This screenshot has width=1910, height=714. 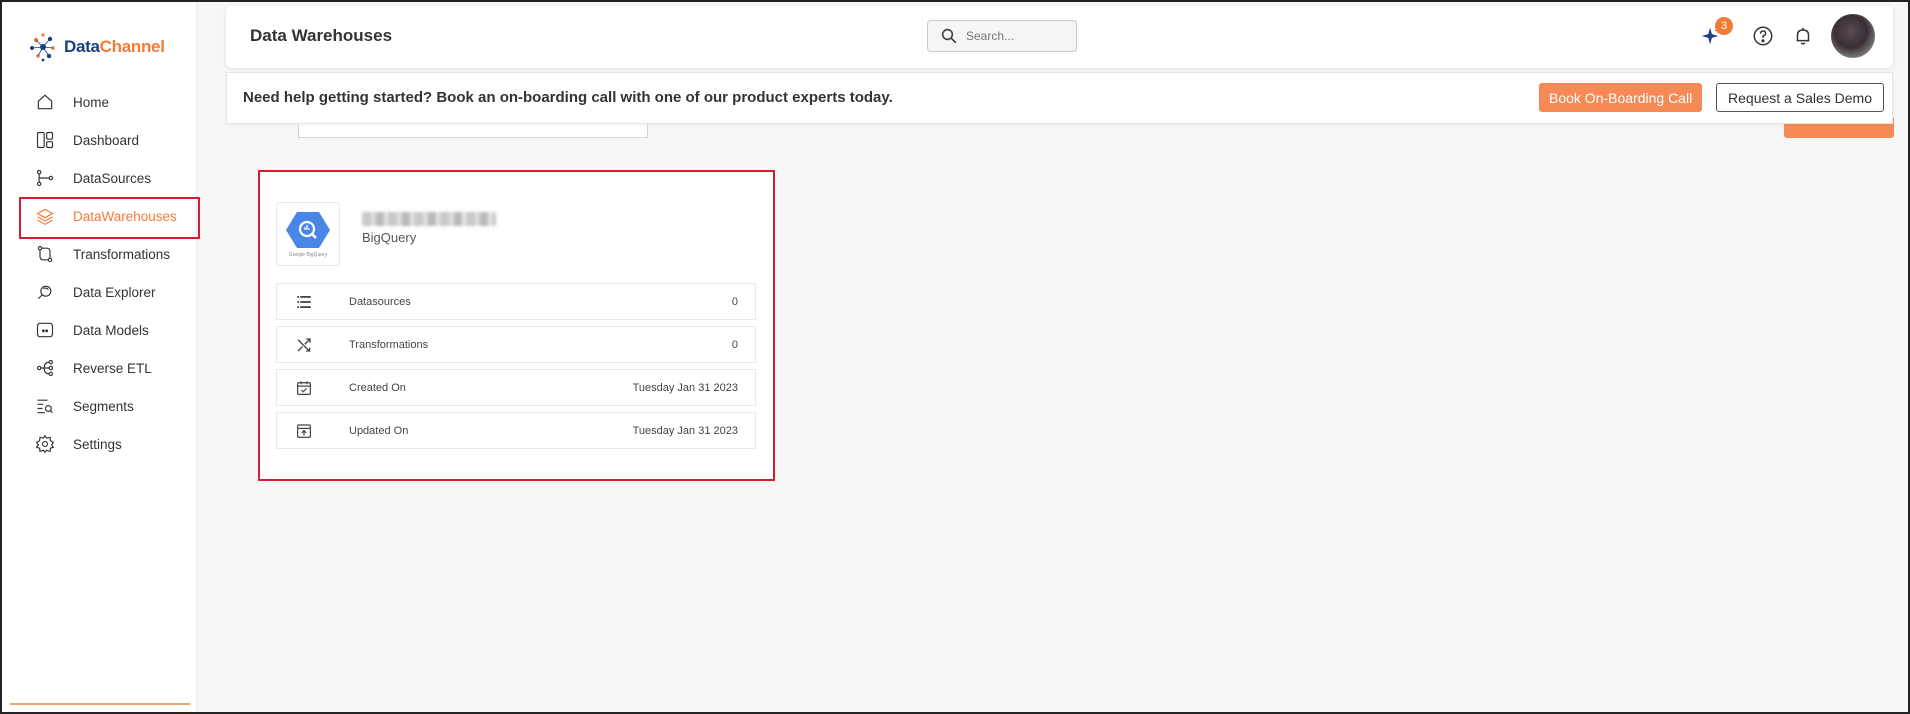 What do you see at coordinates (1621, 97) in the screenshot?
I see `book-onboarding-call-button: Book On-Boarding Call` at bounding box center [1621, 97].